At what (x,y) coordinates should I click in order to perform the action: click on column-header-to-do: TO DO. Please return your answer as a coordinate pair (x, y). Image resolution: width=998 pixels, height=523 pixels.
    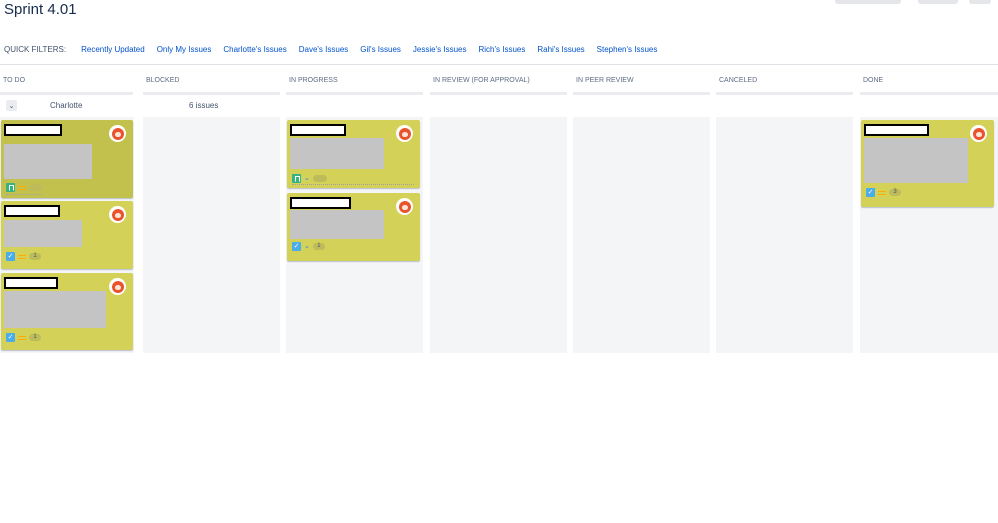
    Looking at the image, I should click on (66, 85).